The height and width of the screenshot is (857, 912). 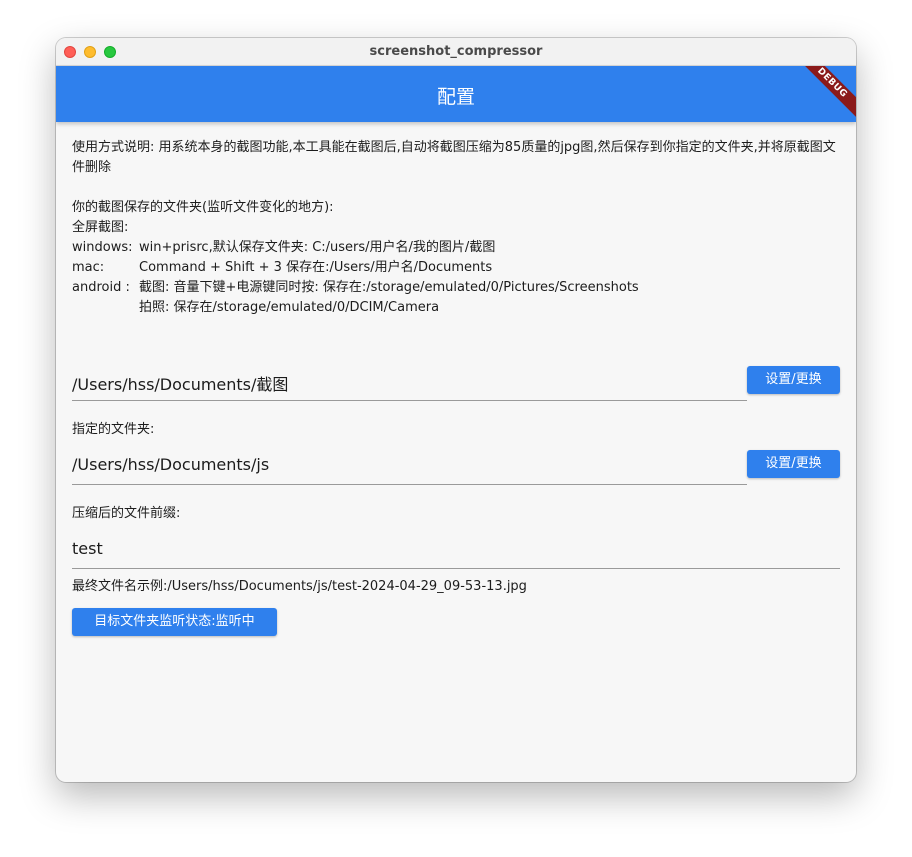 I want to click on app-bar: 配置 DEBUG, so click(x=456, y=94).